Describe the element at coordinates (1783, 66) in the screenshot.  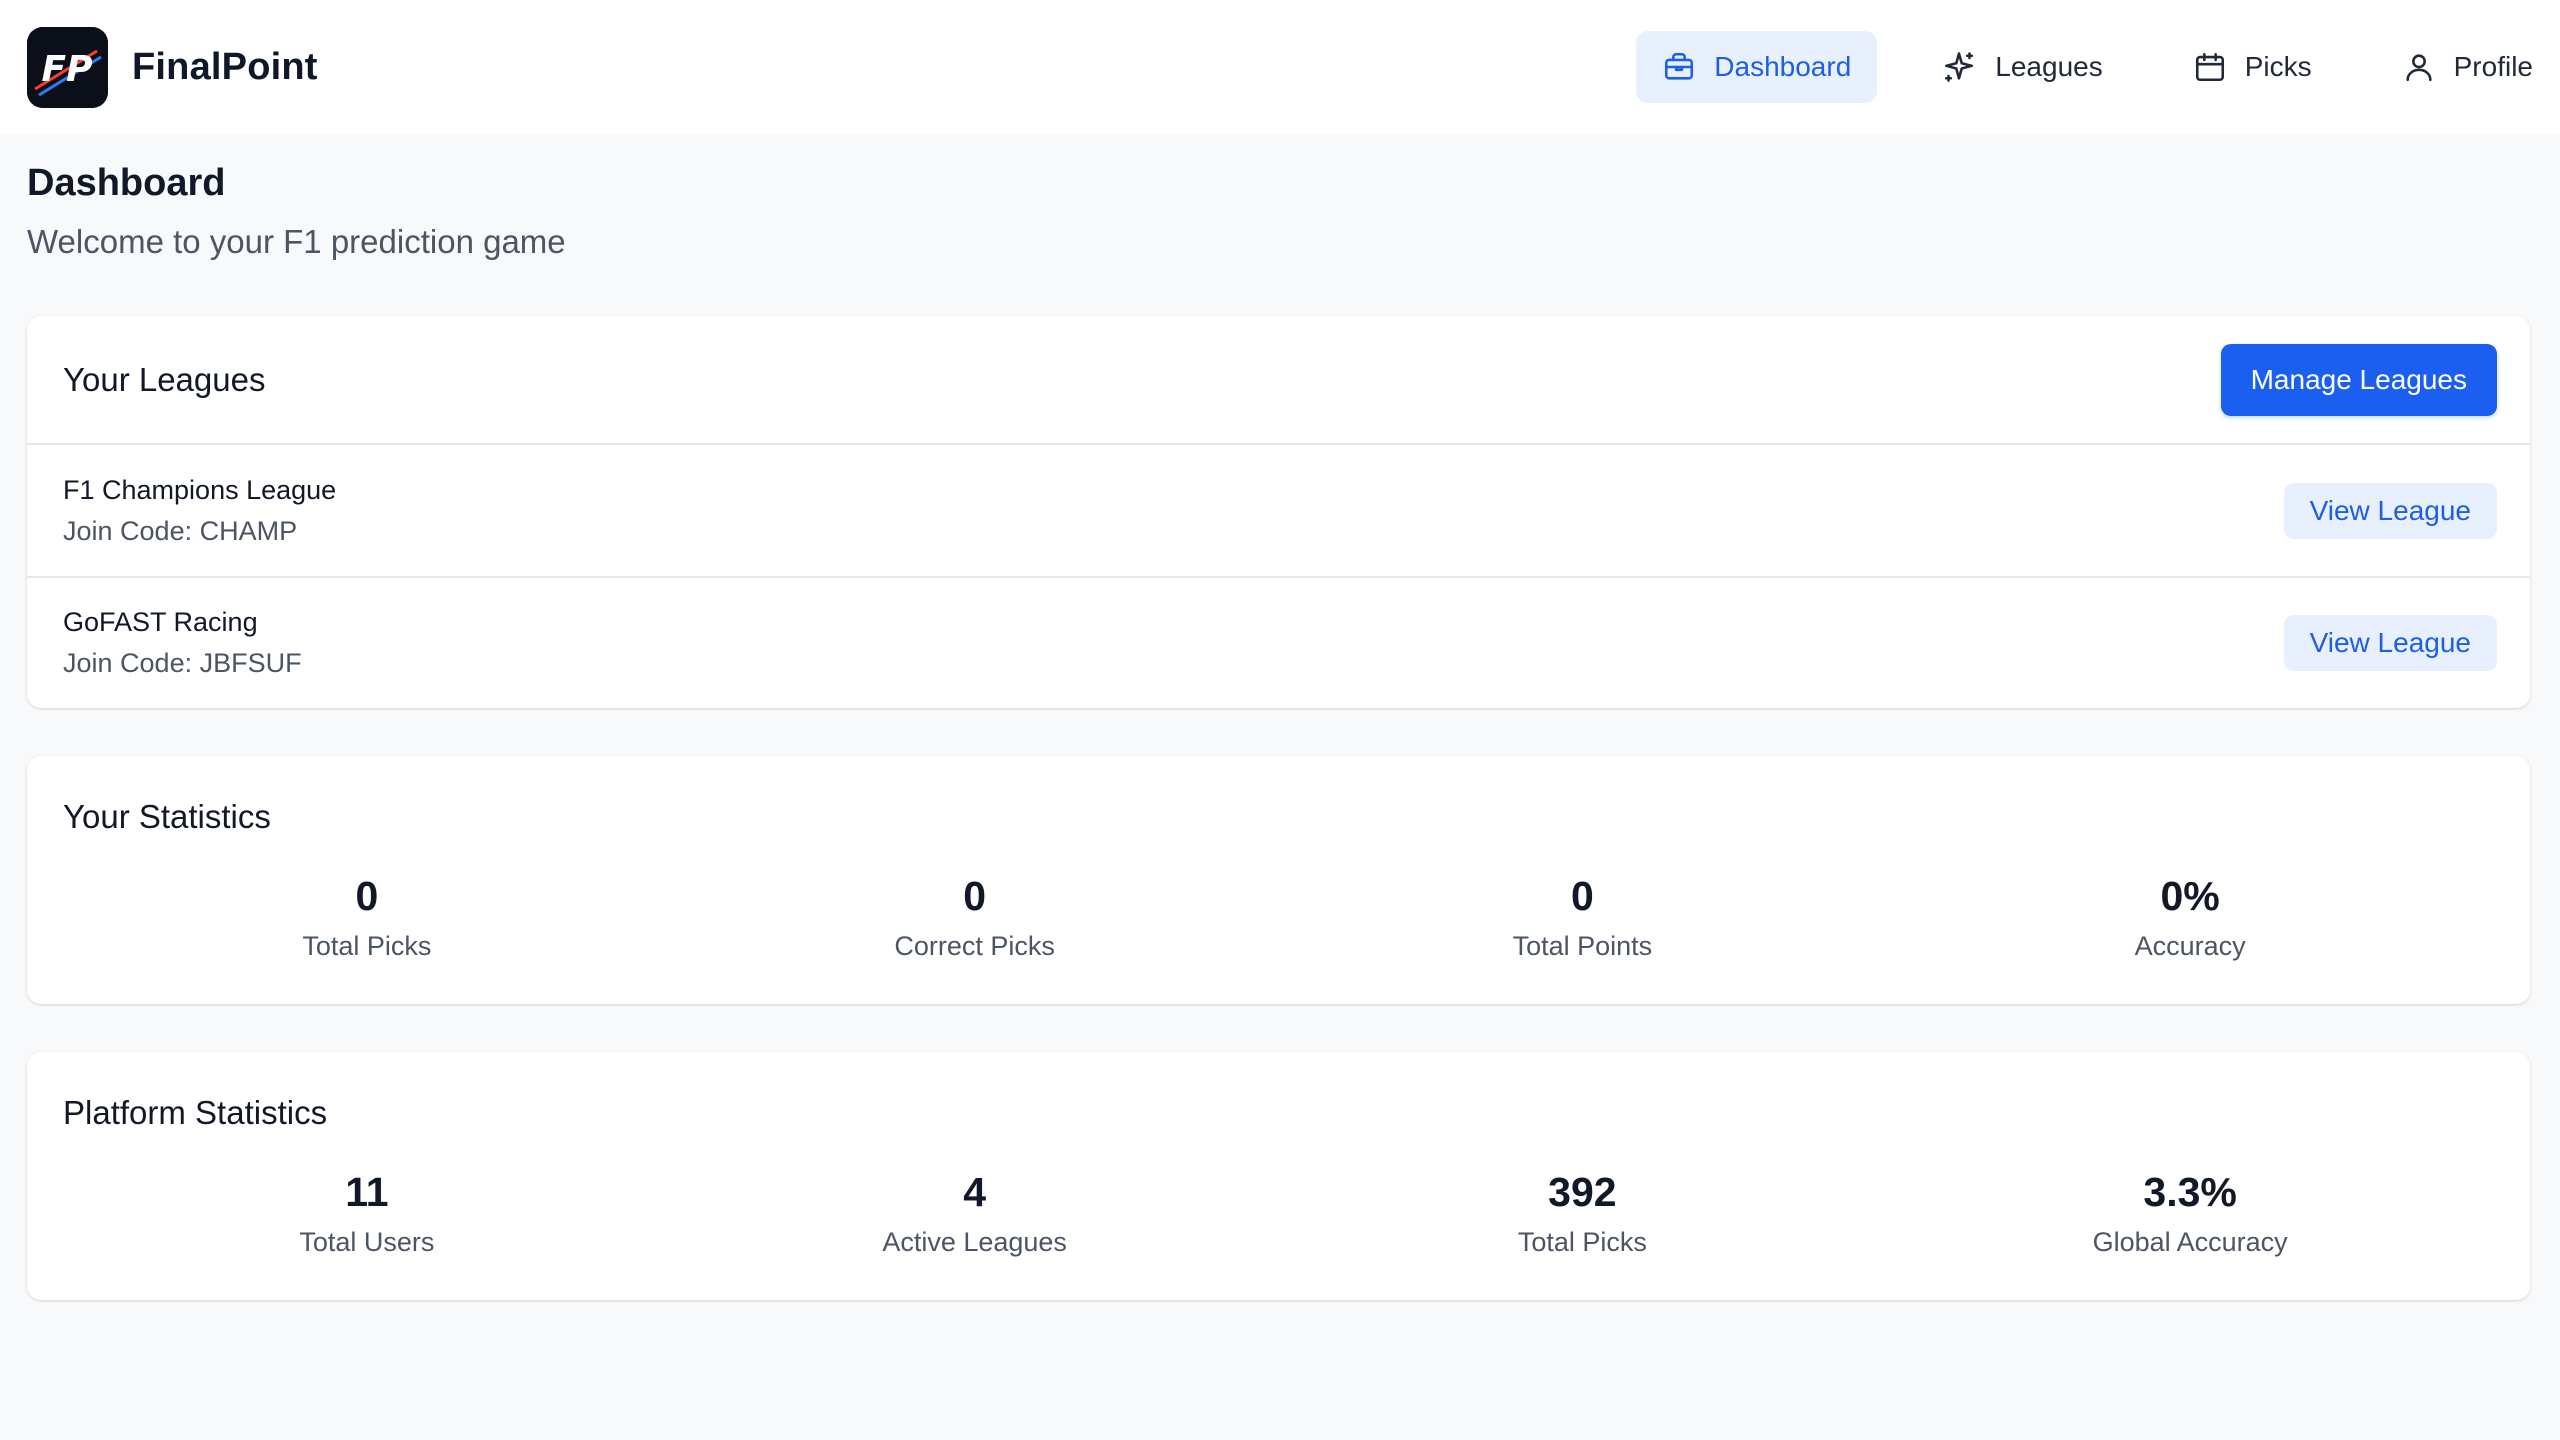
I see `nav-dashboard-label: Dashboard` at that location.